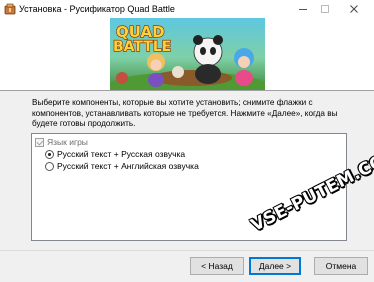 This screenshot has width=374, height=282. I want to click on minimize-icon, so click(303, 9).